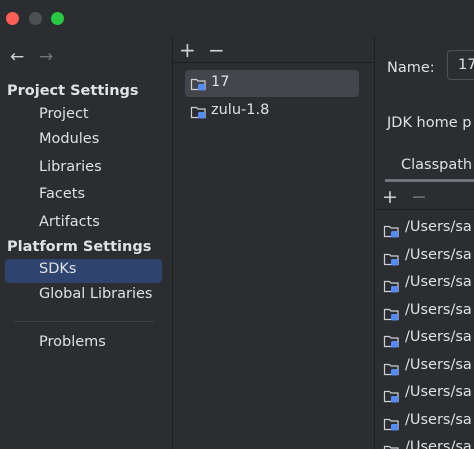 The width and height of the screenshot is (474, 449). Describe the element at coordinates (429, 180) in the screenshot. I see `tab-indicator` at that location.